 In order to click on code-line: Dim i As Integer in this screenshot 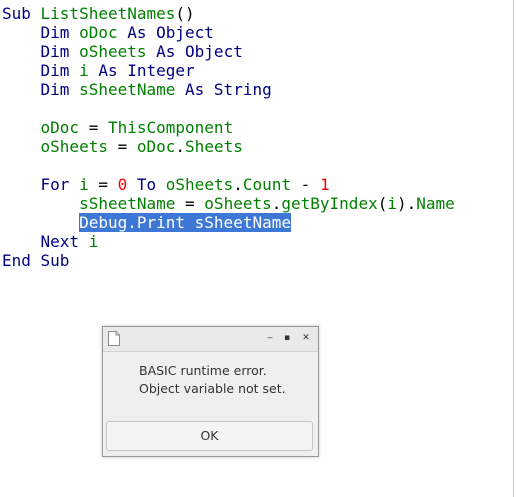, I will do `click(98, 70)`.